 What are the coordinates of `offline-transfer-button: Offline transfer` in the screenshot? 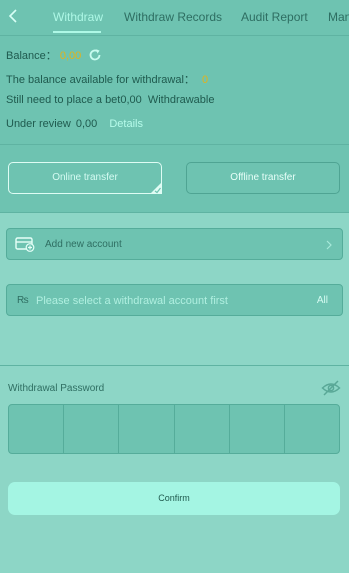 It's located at (263, 178).